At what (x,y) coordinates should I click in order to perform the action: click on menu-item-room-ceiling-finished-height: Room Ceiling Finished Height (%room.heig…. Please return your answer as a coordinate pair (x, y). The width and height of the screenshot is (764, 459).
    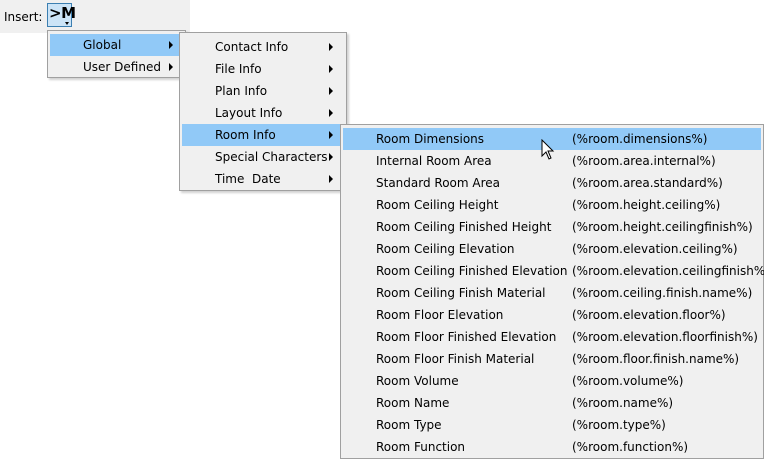
    Looking at the image, I should click on (552, 227).